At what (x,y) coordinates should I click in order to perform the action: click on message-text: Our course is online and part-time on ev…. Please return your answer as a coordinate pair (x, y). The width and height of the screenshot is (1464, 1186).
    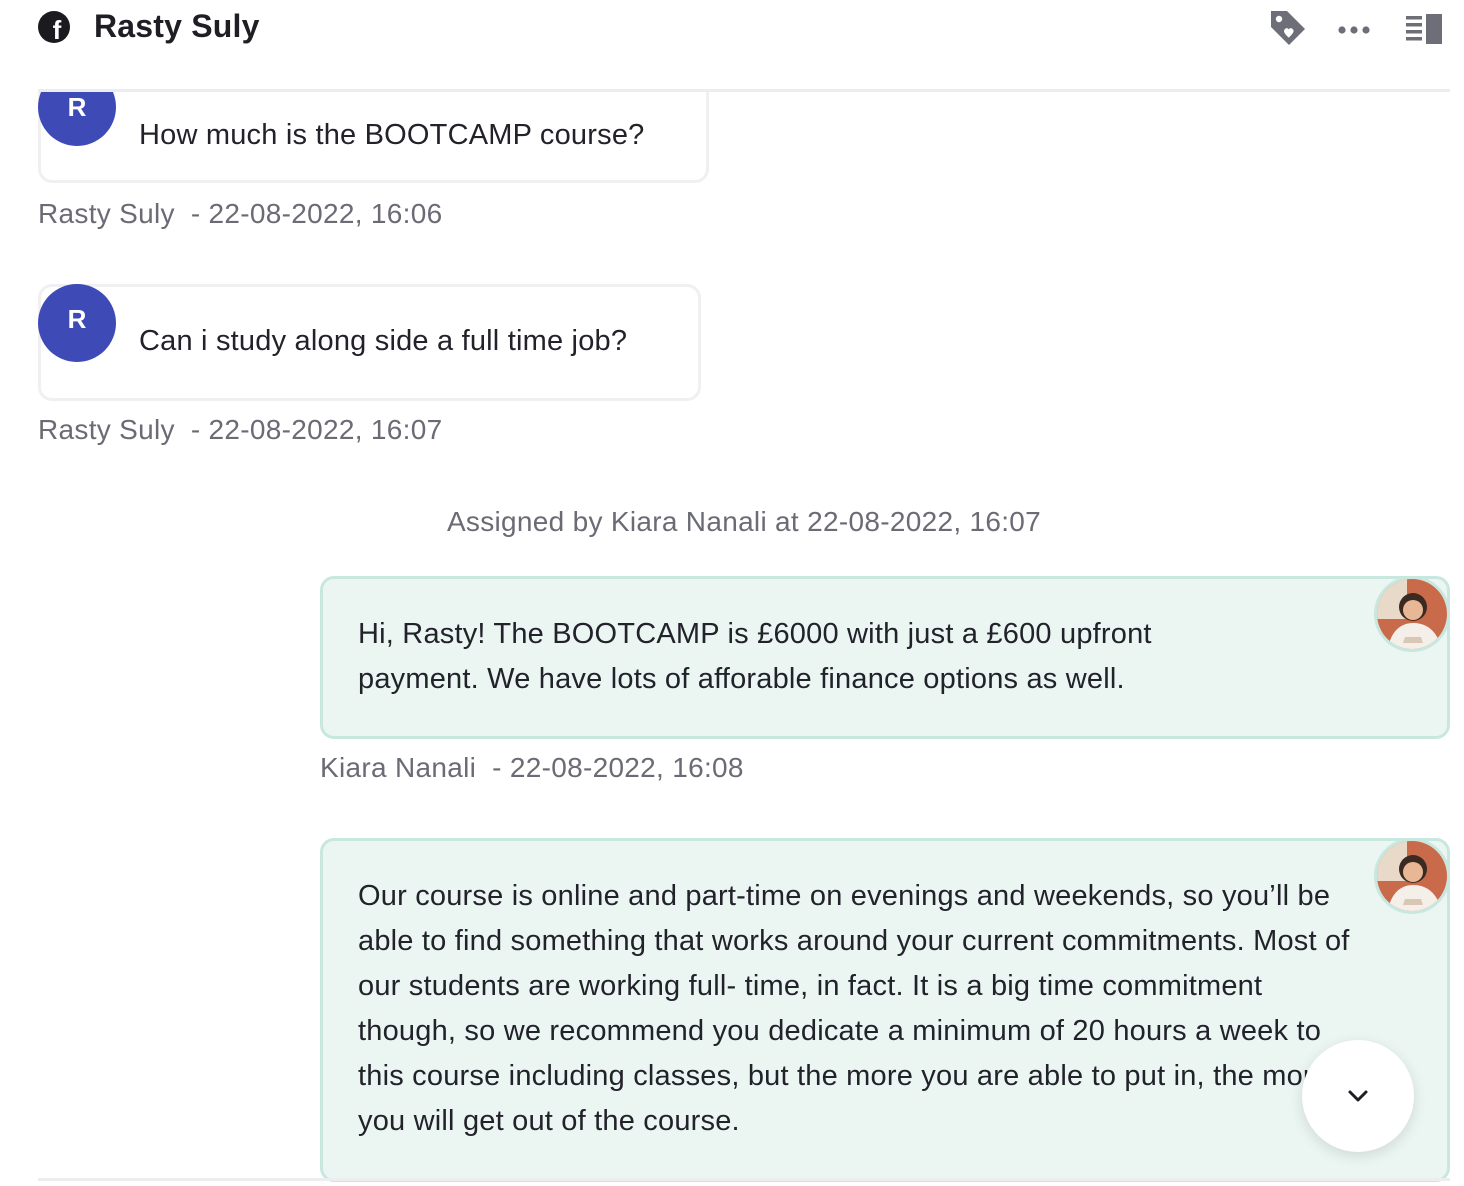
    Looking at the image, I should click on (854, 1008).